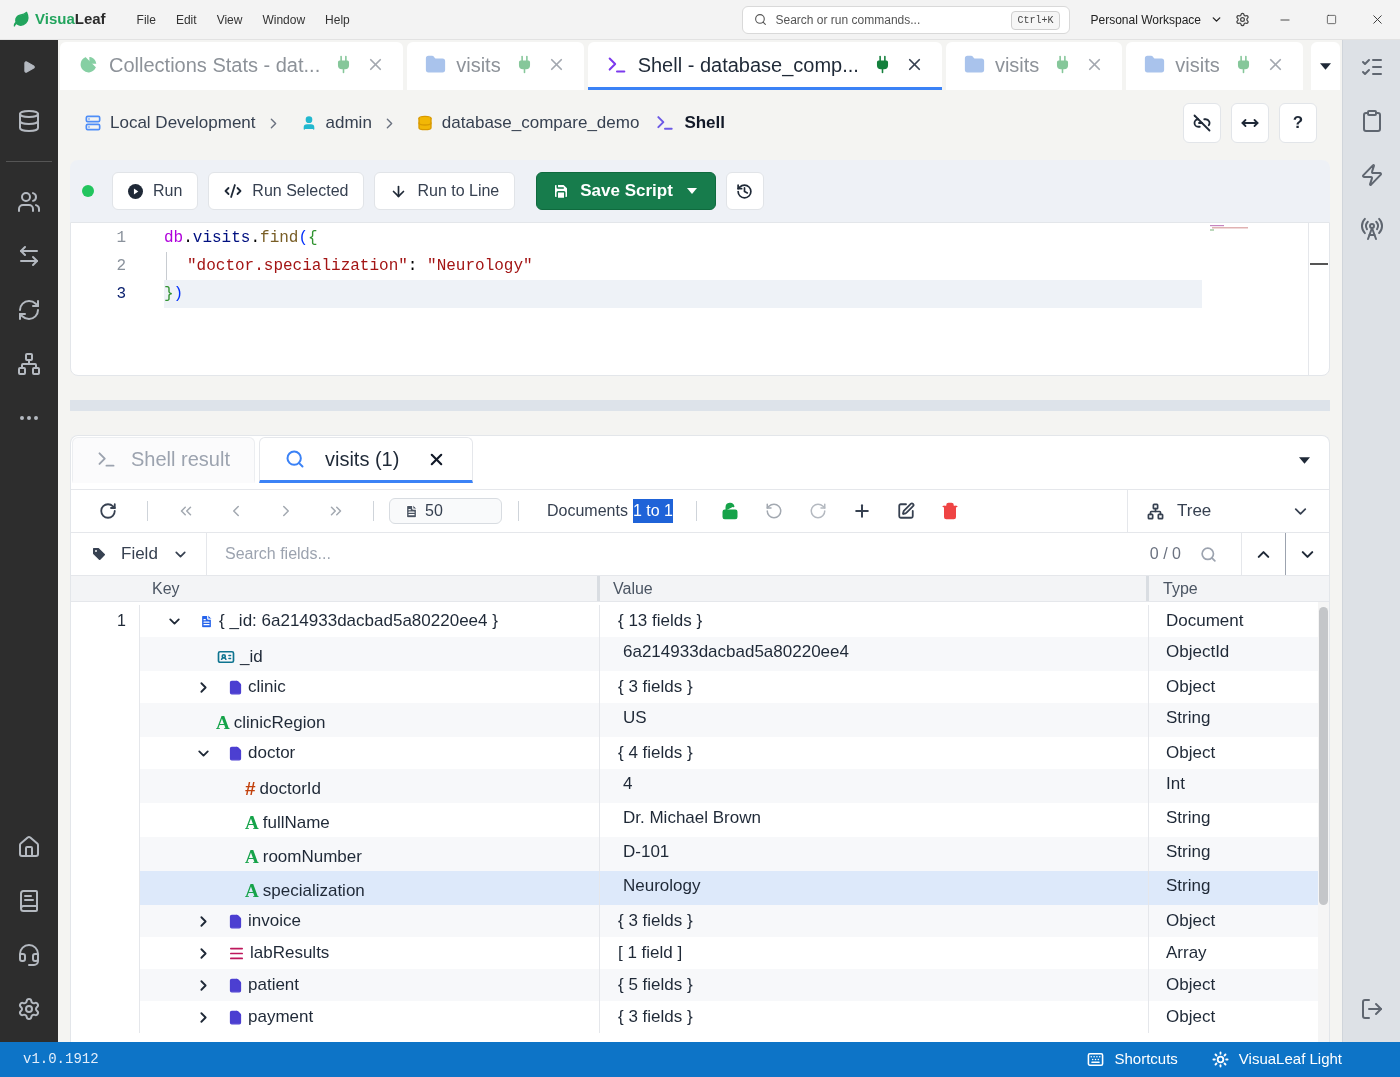 The image size is (1400, 1077). I want to click on keyboard-icon, so click(1096, 1059).